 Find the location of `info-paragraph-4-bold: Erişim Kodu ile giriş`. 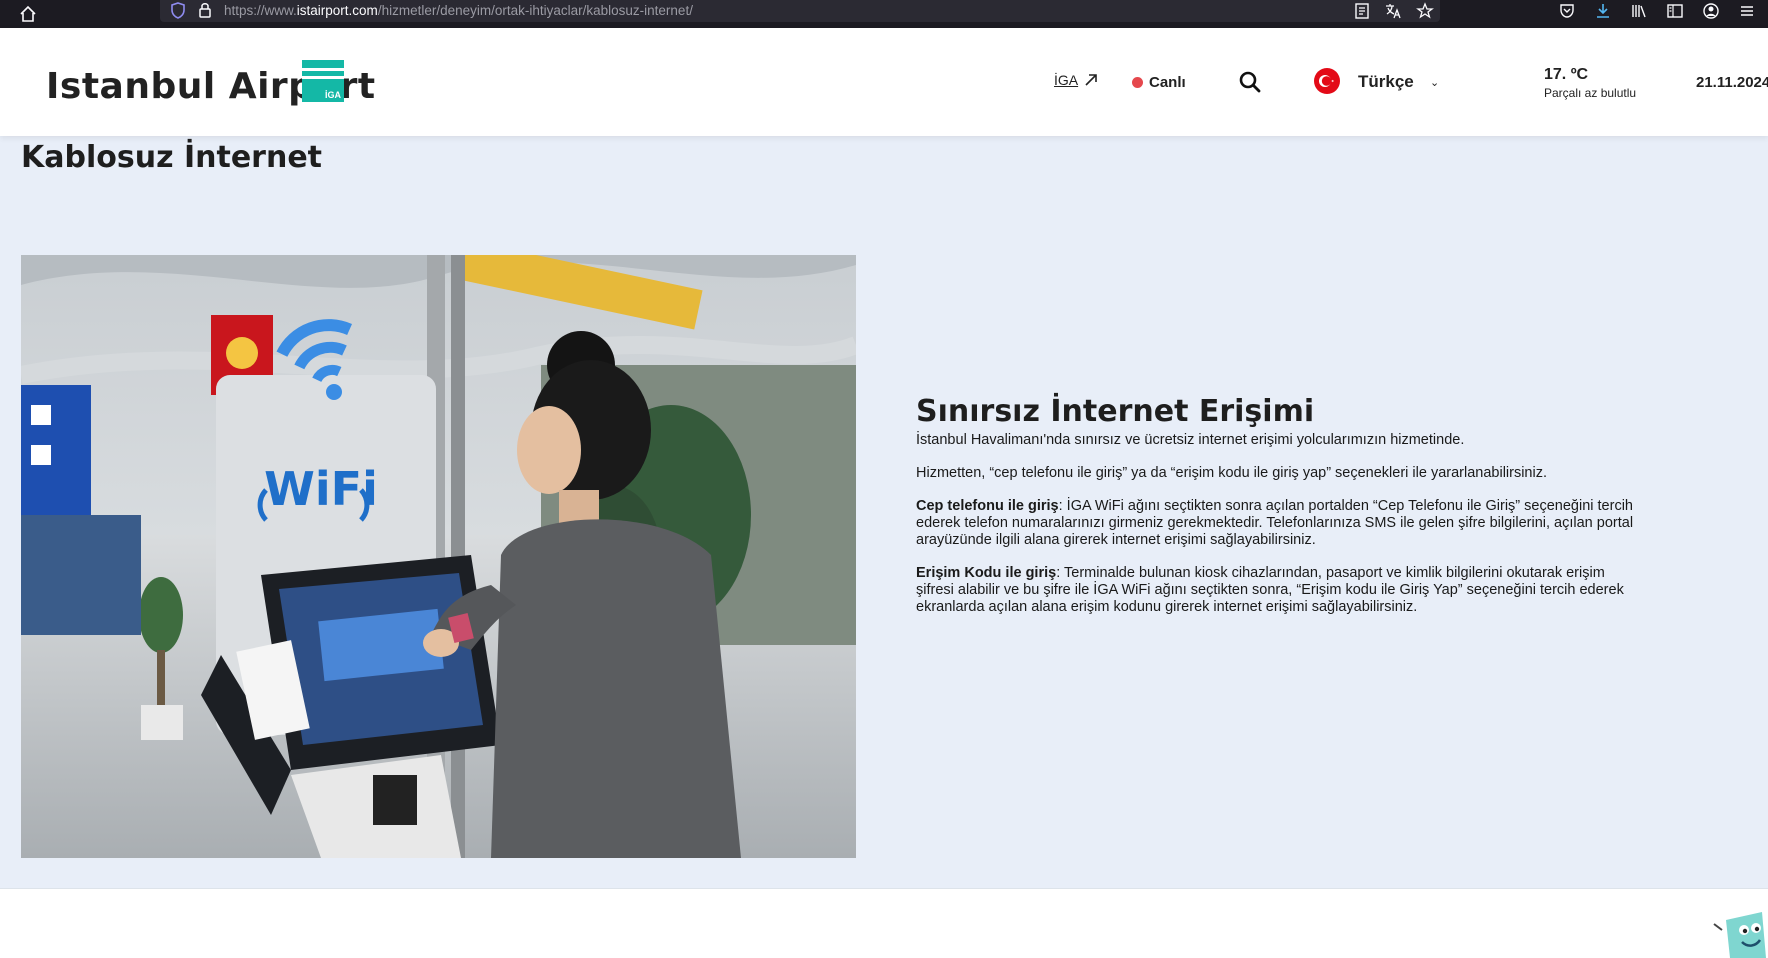

info-paragraph-4-bold: Erişim Kodu ile giriş is located at coordinates (986, 573).